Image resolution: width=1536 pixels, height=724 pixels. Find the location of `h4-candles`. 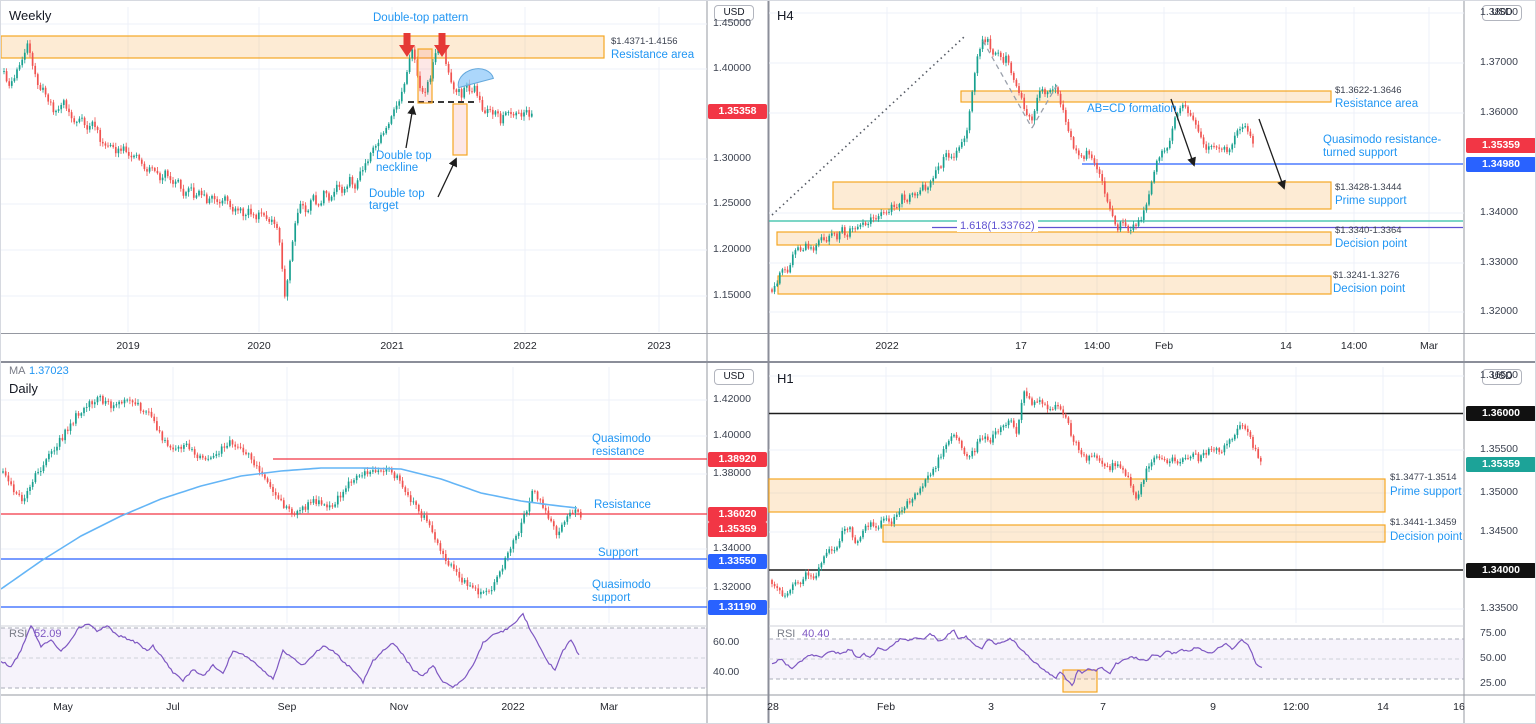

h4-candles is located at coordinates (1012, 165).